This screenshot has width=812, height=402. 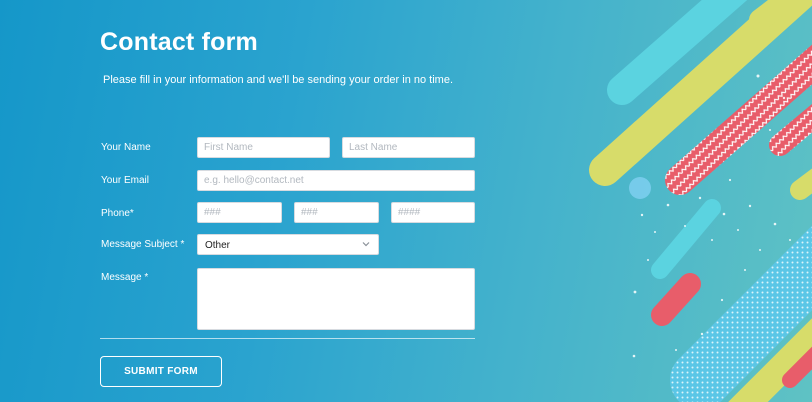 I want to click on your-email-label: Your Email, so click(x=125, y=180).